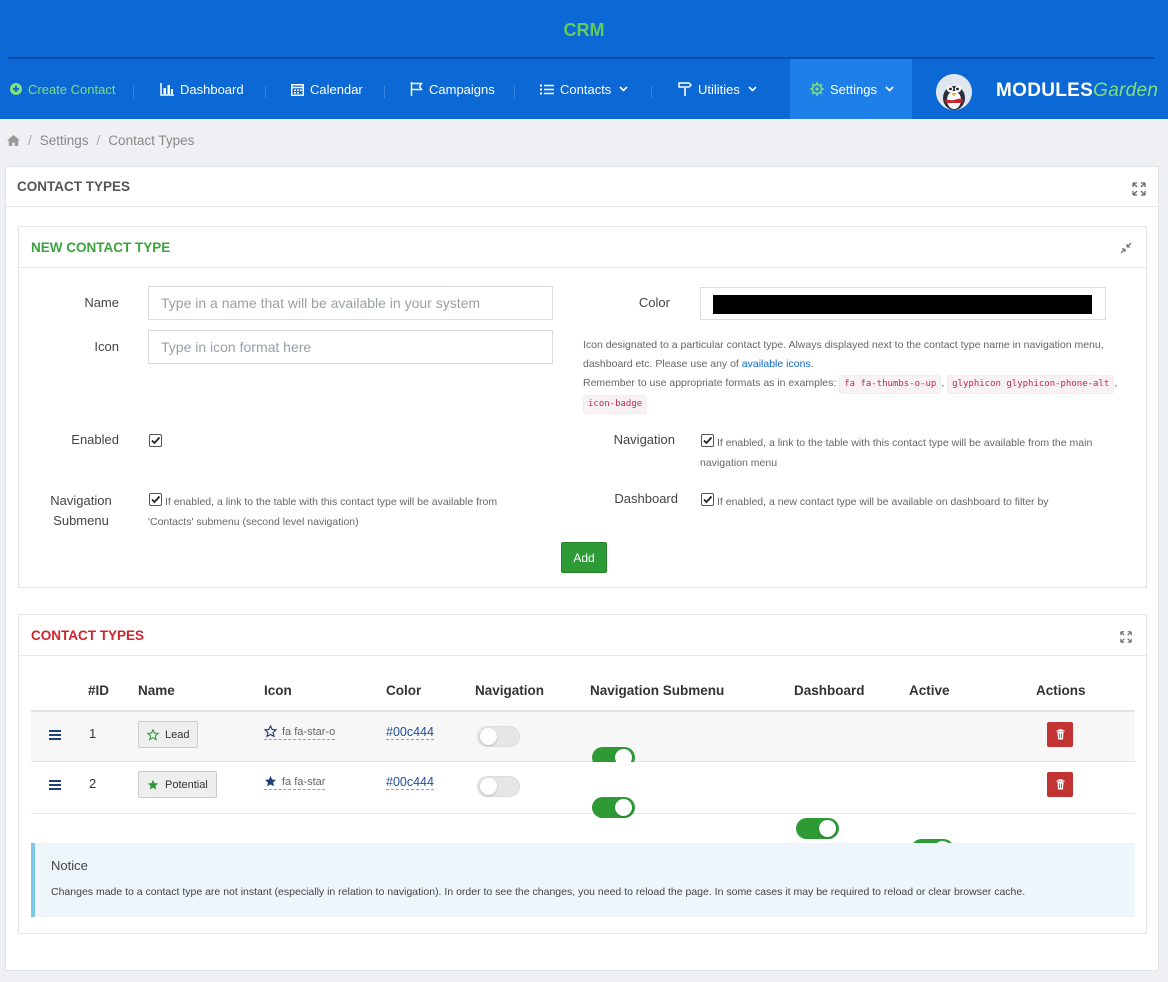  Describe the element at coordinates (582, 635) in the screenshot. I see `contact-types-table-header: CONTACT TYPES` at that location.